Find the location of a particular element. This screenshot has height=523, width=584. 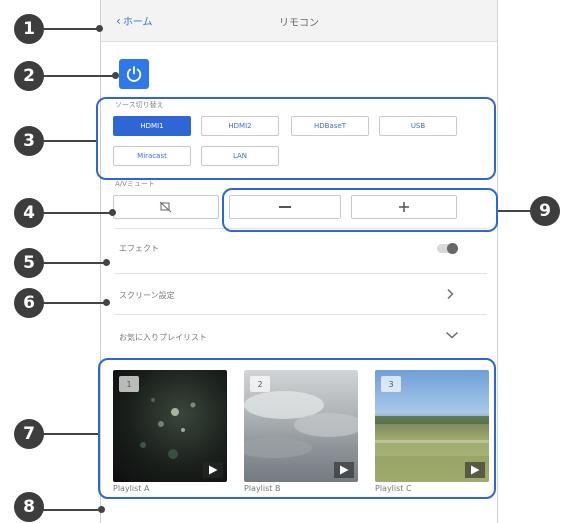

power-icon is located at coordinates (134, 74).